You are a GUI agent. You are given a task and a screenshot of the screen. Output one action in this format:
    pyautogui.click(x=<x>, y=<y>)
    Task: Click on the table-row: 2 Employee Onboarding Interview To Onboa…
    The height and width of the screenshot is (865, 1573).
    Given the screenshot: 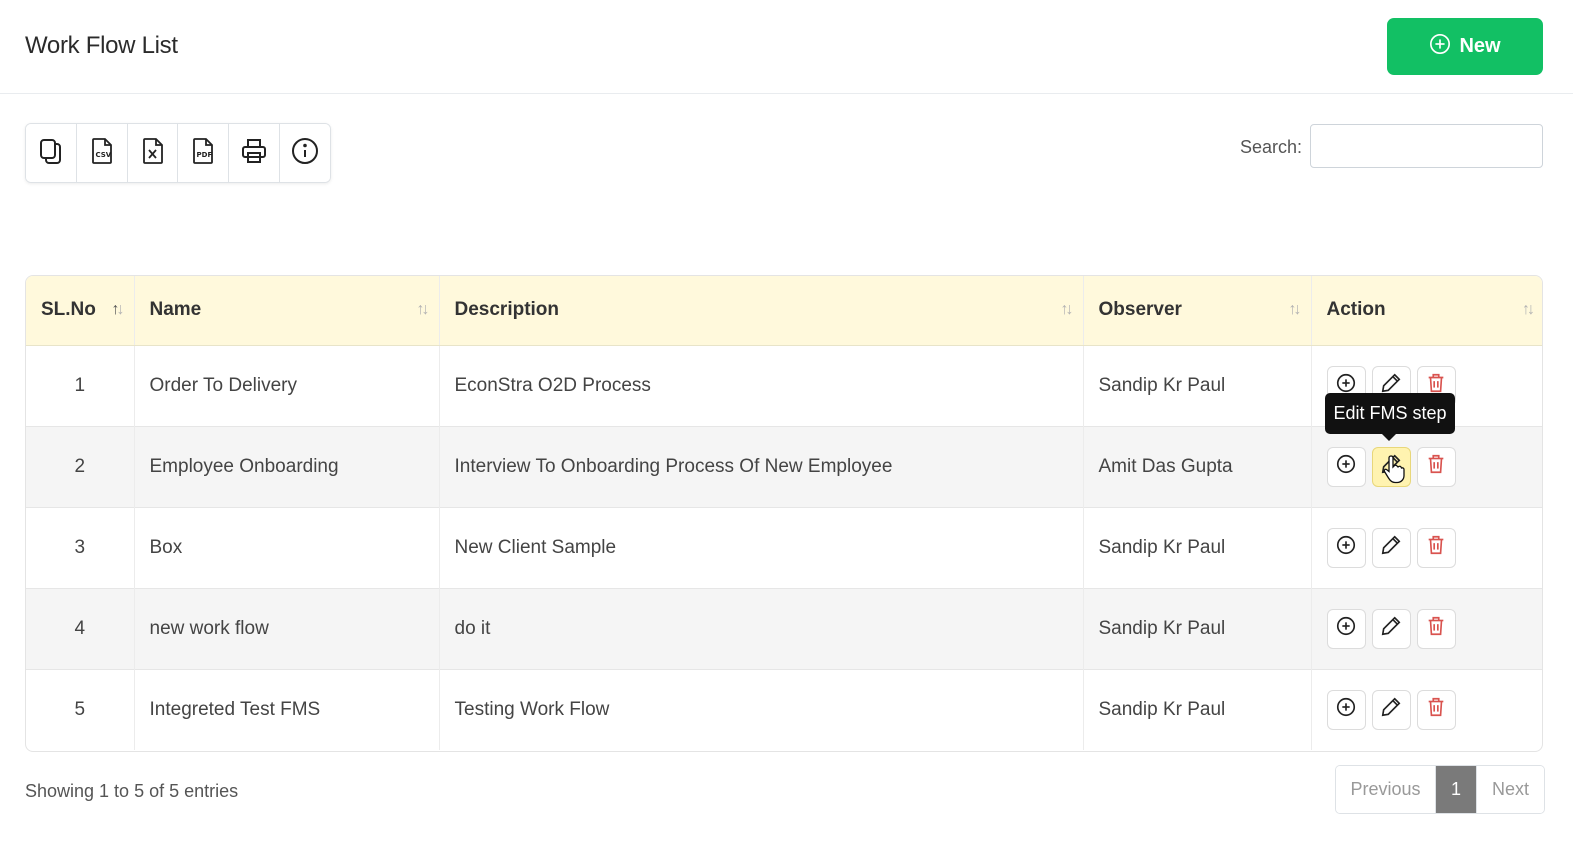 What is the action you would take?
    pyautogui.click(x=784, y=466)
    